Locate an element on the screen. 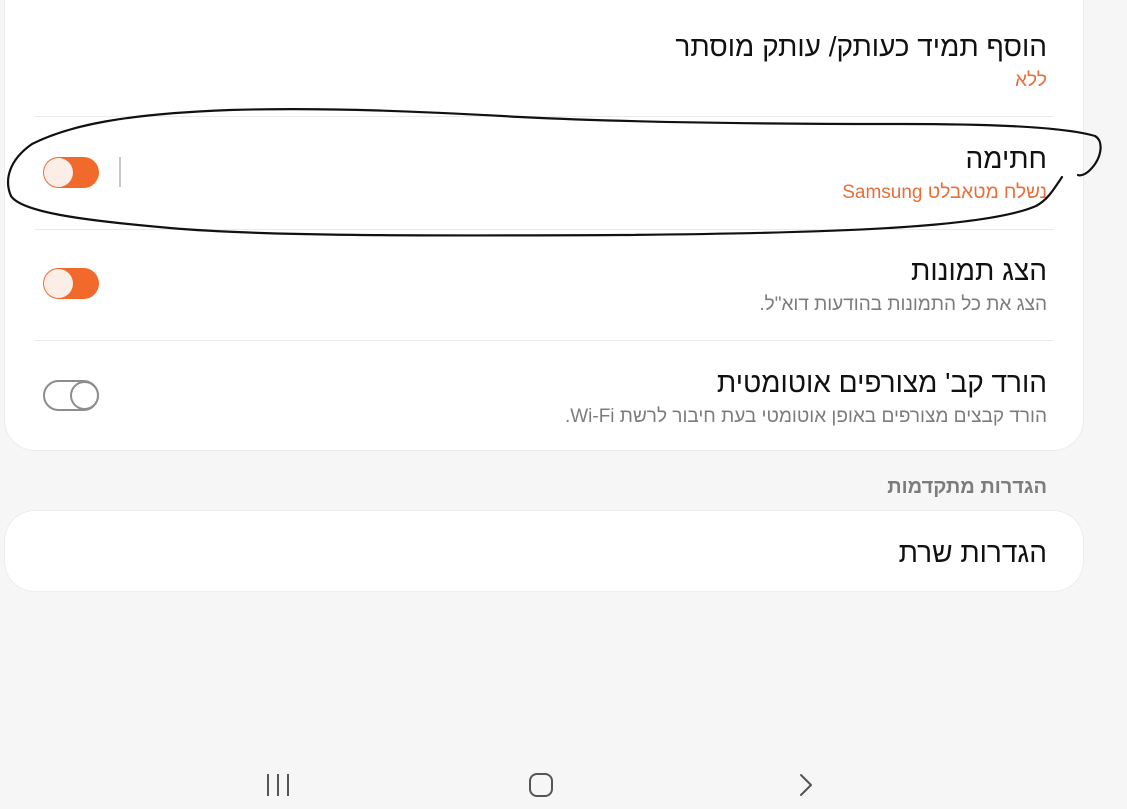 The width and height of the screenshot is (1127, 809). row-separator is located at coordinates (120, 172).